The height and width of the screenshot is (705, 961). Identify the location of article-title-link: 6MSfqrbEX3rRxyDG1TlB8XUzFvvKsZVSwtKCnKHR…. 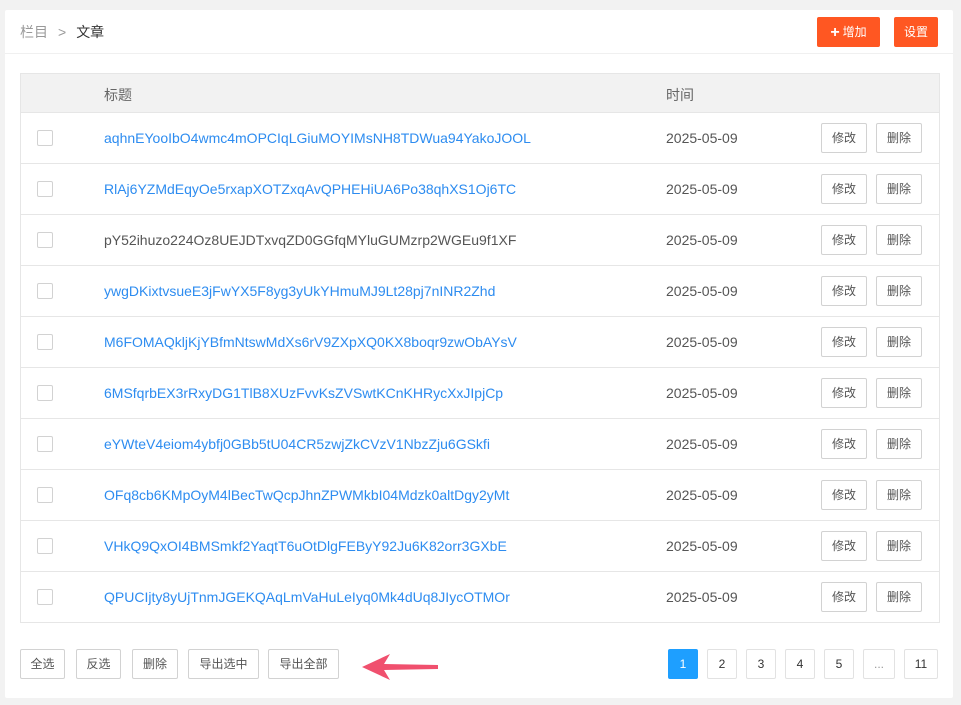
(303, 393).